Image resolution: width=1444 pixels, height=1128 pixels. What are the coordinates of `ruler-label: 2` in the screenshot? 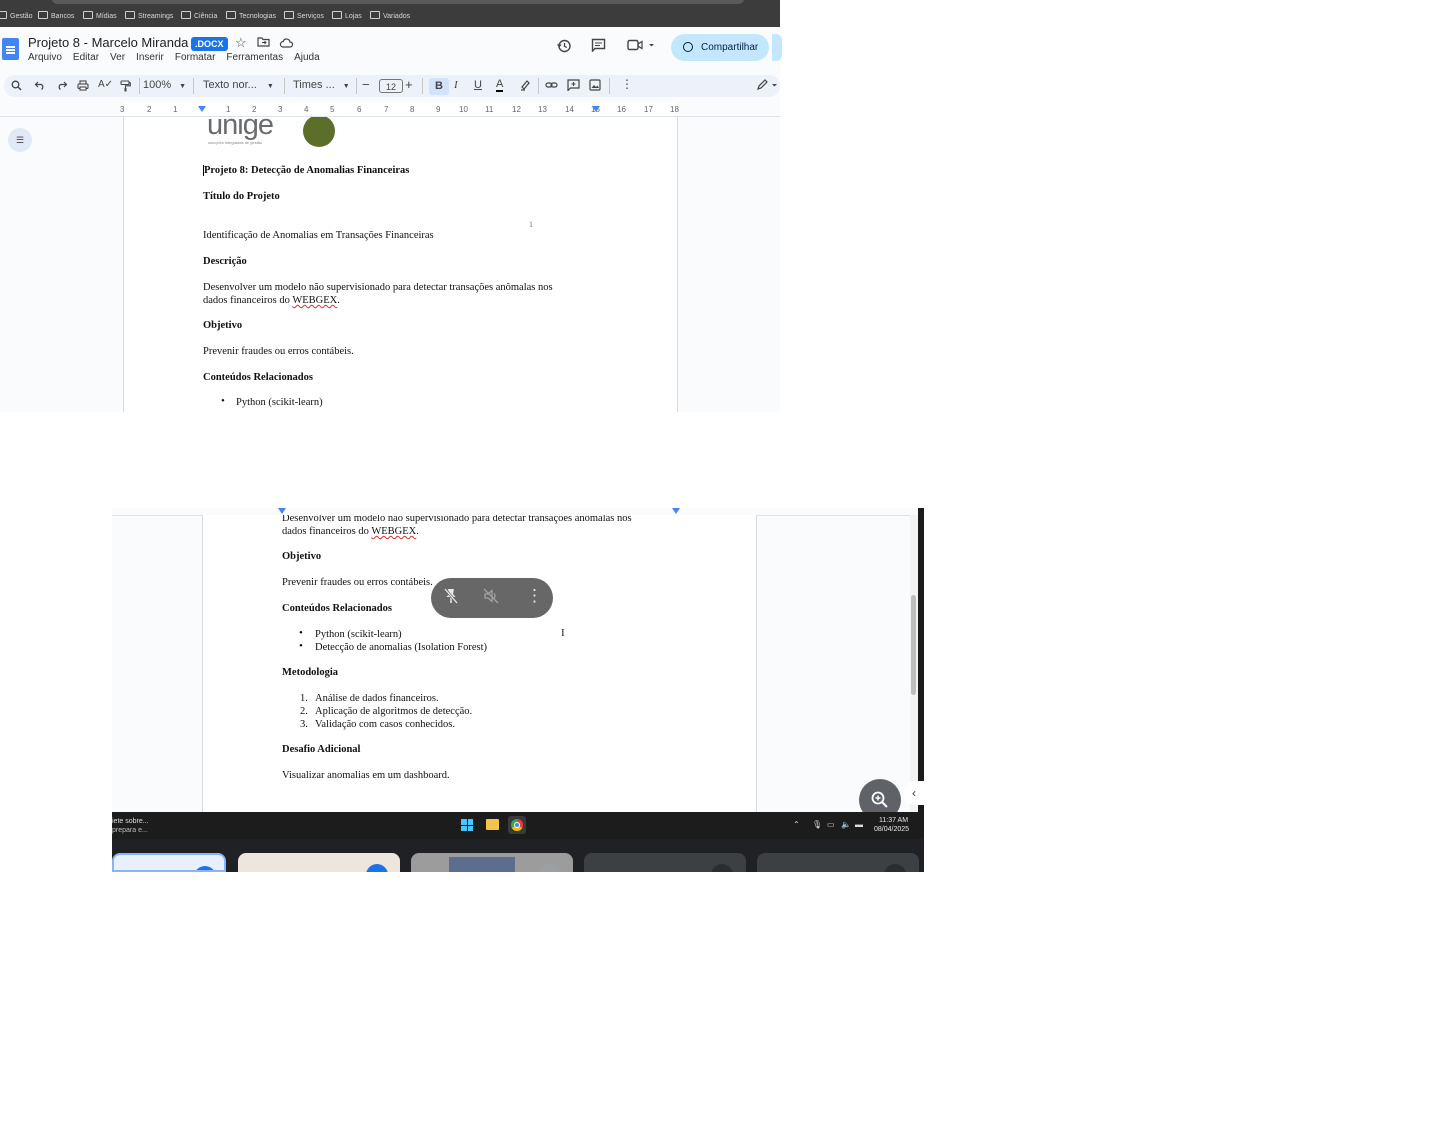 It's located at (149, 109).